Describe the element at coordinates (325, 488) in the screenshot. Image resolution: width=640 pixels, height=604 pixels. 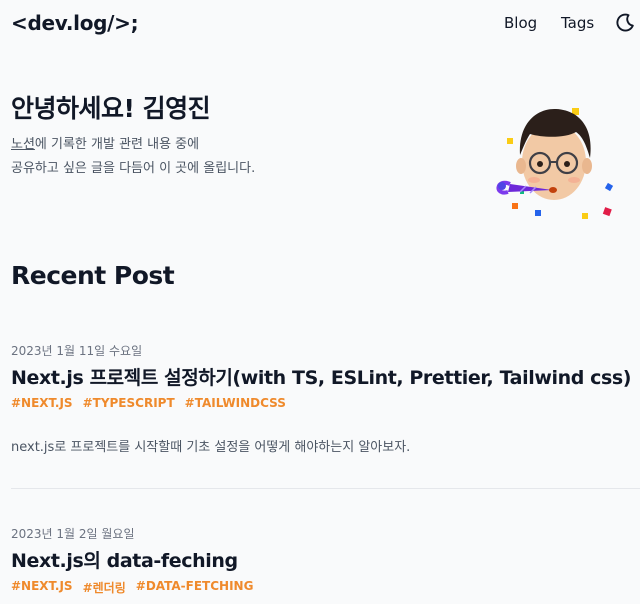
I see `post-divider` at that location.